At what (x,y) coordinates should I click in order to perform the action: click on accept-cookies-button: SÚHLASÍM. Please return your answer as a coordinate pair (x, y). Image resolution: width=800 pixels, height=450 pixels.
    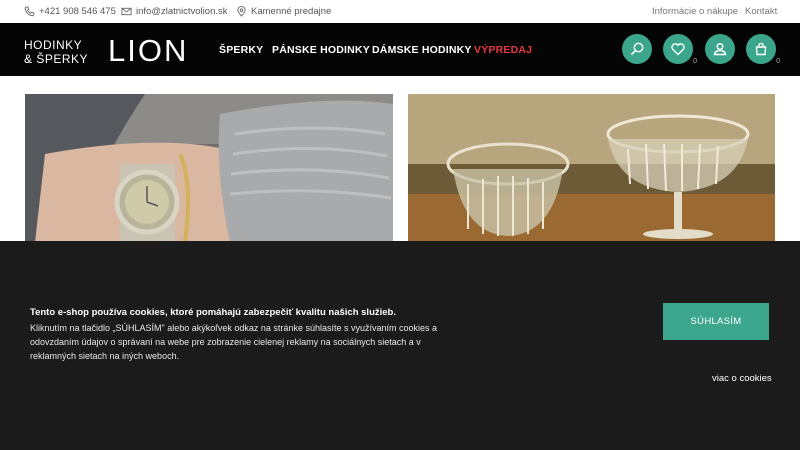
    Looking at the image, I should click on (716, 321).